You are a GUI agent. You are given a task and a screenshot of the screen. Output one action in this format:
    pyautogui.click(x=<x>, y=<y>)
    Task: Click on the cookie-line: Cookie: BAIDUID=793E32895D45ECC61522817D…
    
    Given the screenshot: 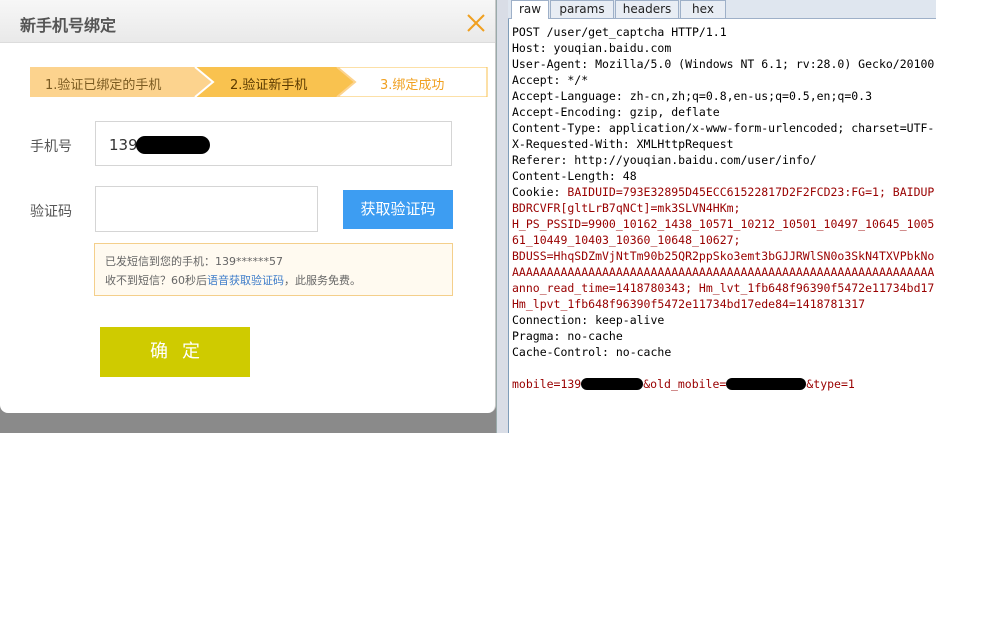 What is the action you would take?
    pyautogui.click(x=723, y=192)
    